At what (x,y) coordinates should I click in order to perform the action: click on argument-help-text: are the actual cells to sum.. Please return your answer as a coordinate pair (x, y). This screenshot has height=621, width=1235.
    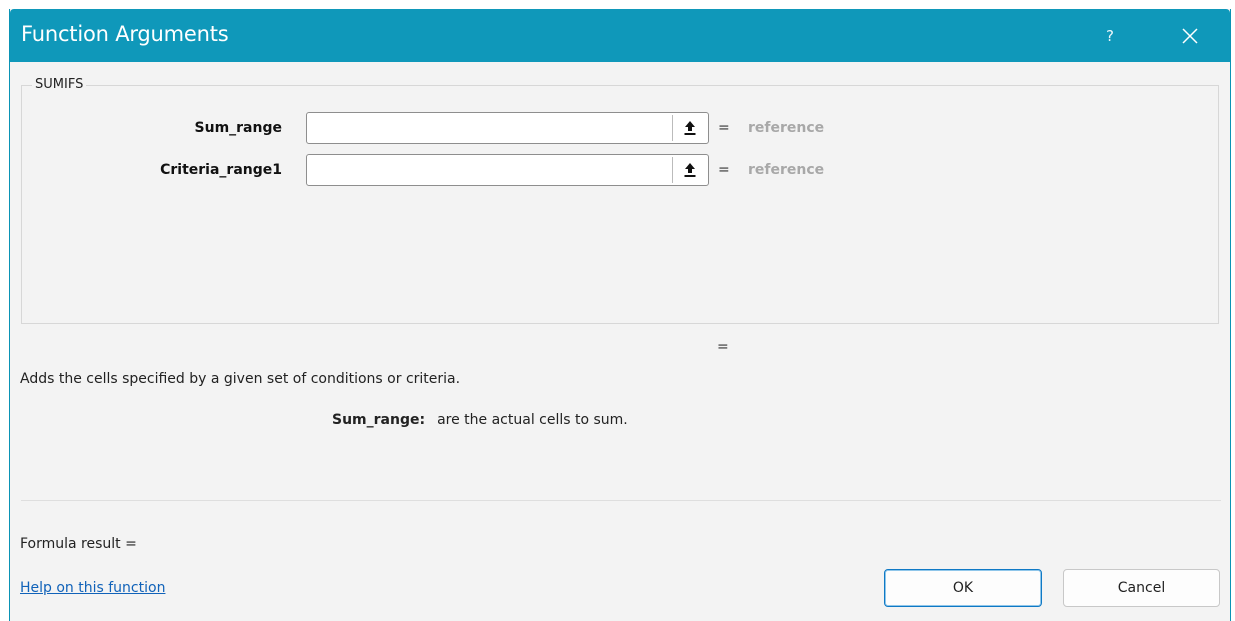
    Looking at the image, I should click on (532, 420).